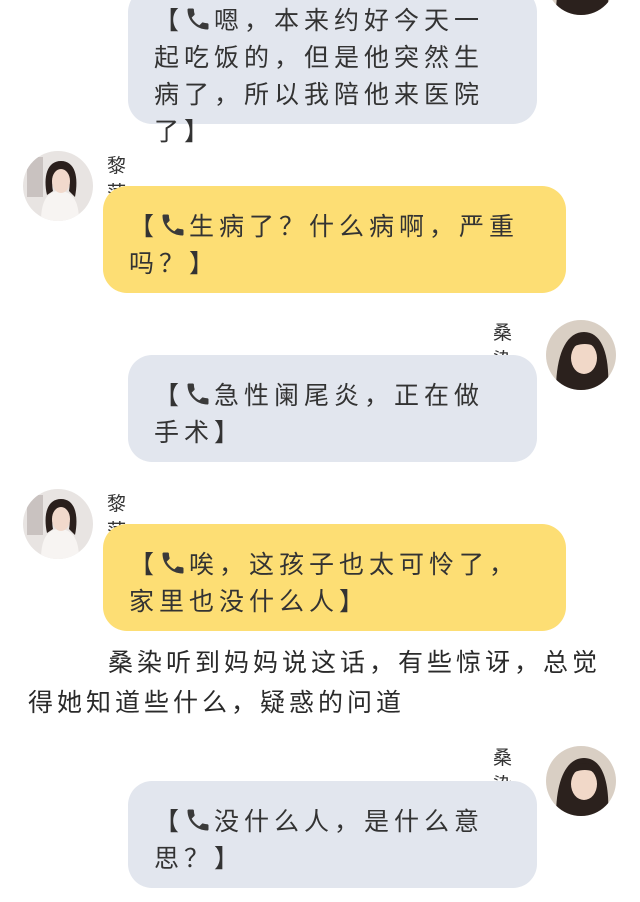  What do you see at coordinates (324, 245) in the screenshot?
I see `message-text: 生病了？什么病啊，严重吗？` at bounding box center [324, 245].